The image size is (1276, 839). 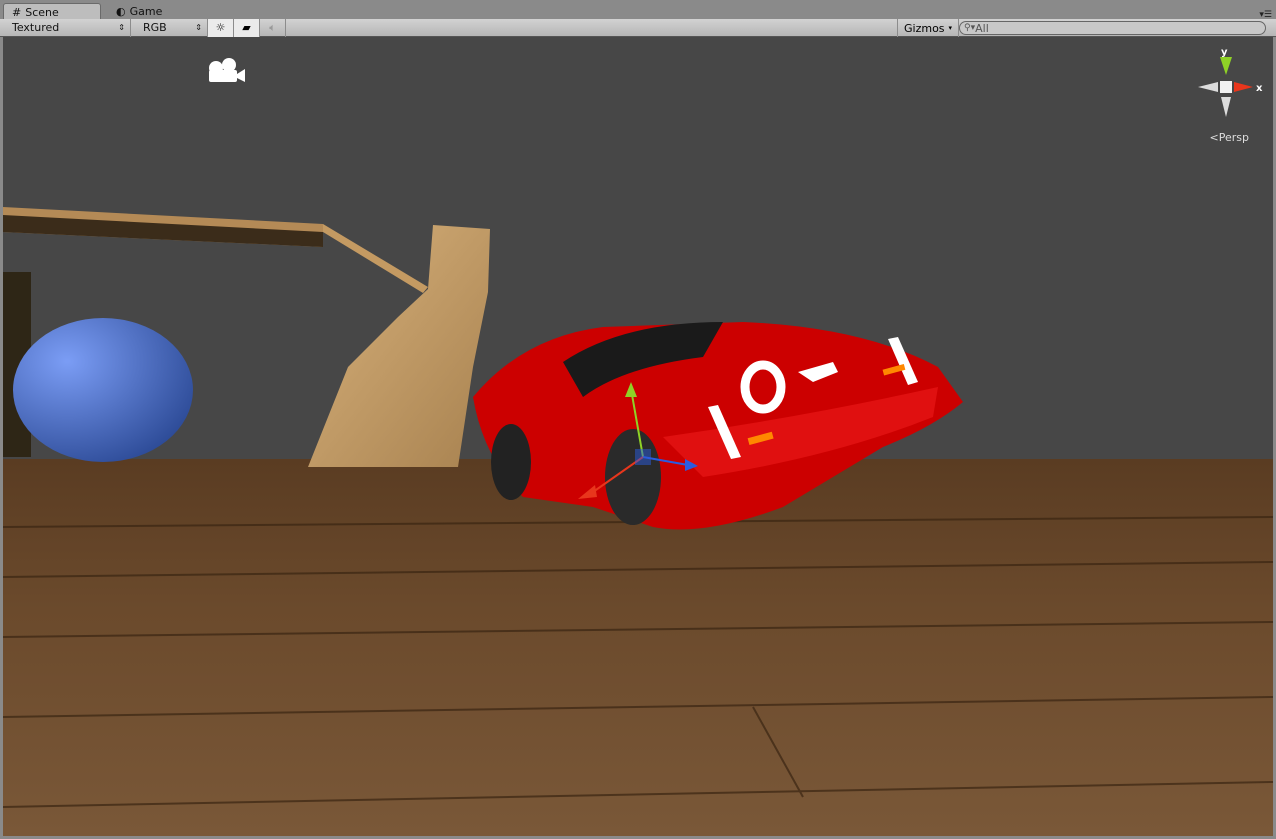 I want to click on tab-game: ◐ Game, so click(x=139, y=11).